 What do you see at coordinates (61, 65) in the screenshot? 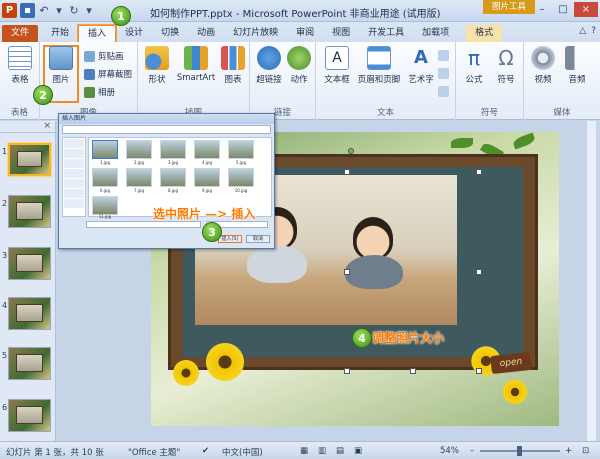
I see `picture-button: 图片` at bounding box center [61, 65].